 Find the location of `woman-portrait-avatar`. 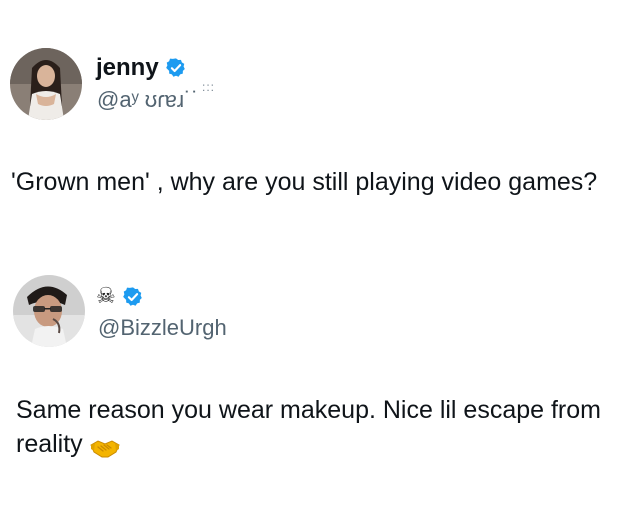

woman-portrait-avatar is located at coordinates (46, 84).